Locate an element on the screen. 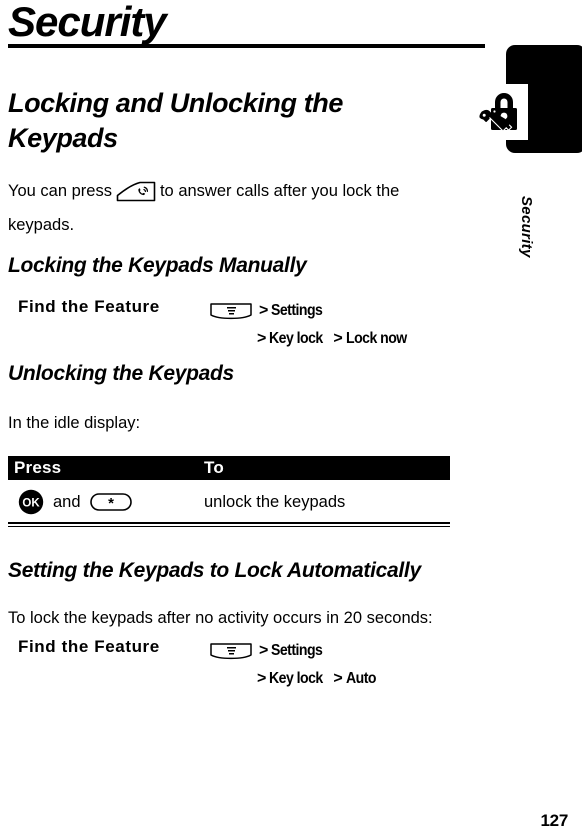 This screenshot has width=582, height=839. send-key-icon is located at coordinates (136, 191).